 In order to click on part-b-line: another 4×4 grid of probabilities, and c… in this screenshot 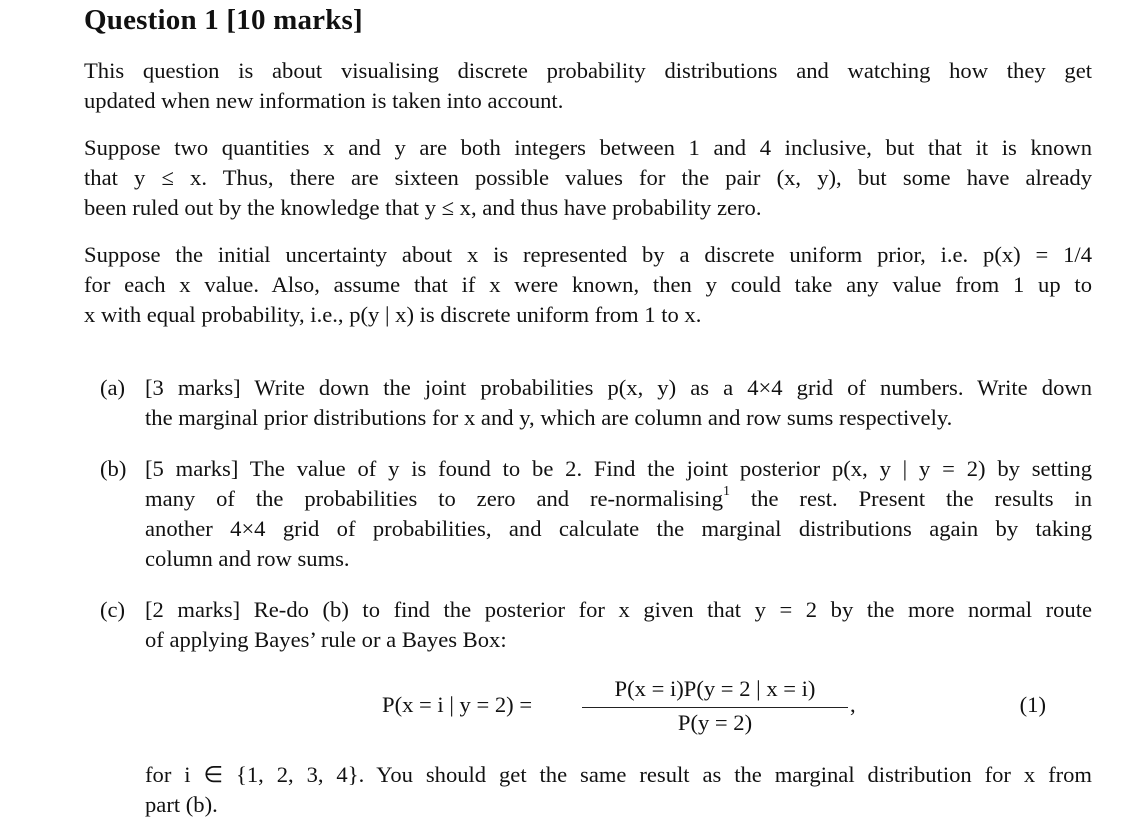, I will do `click(618, 528)`.